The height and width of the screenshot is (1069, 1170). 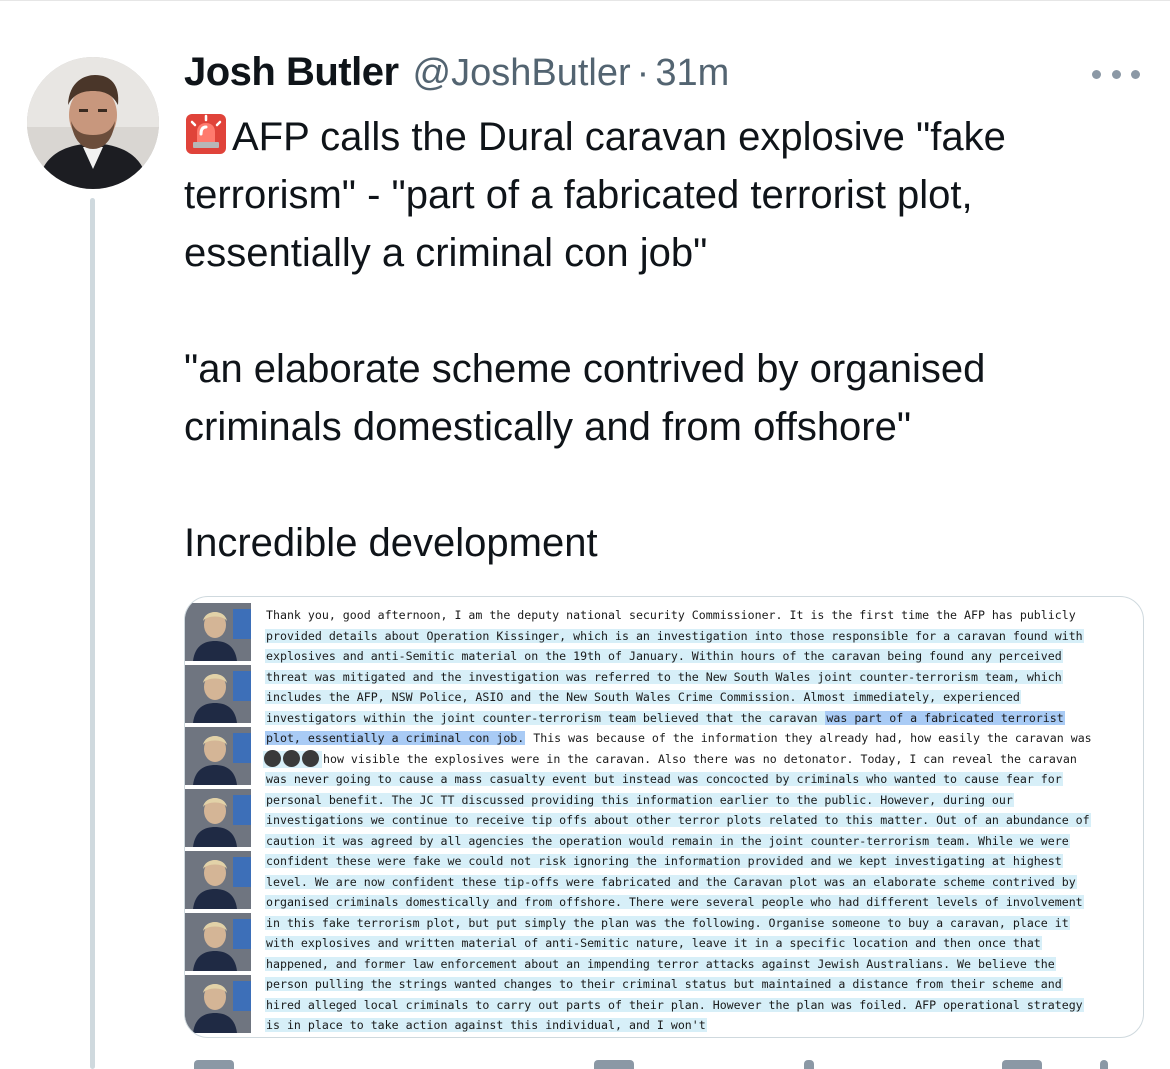 I want to click on views-icon, so click(x=1022, y=1064).